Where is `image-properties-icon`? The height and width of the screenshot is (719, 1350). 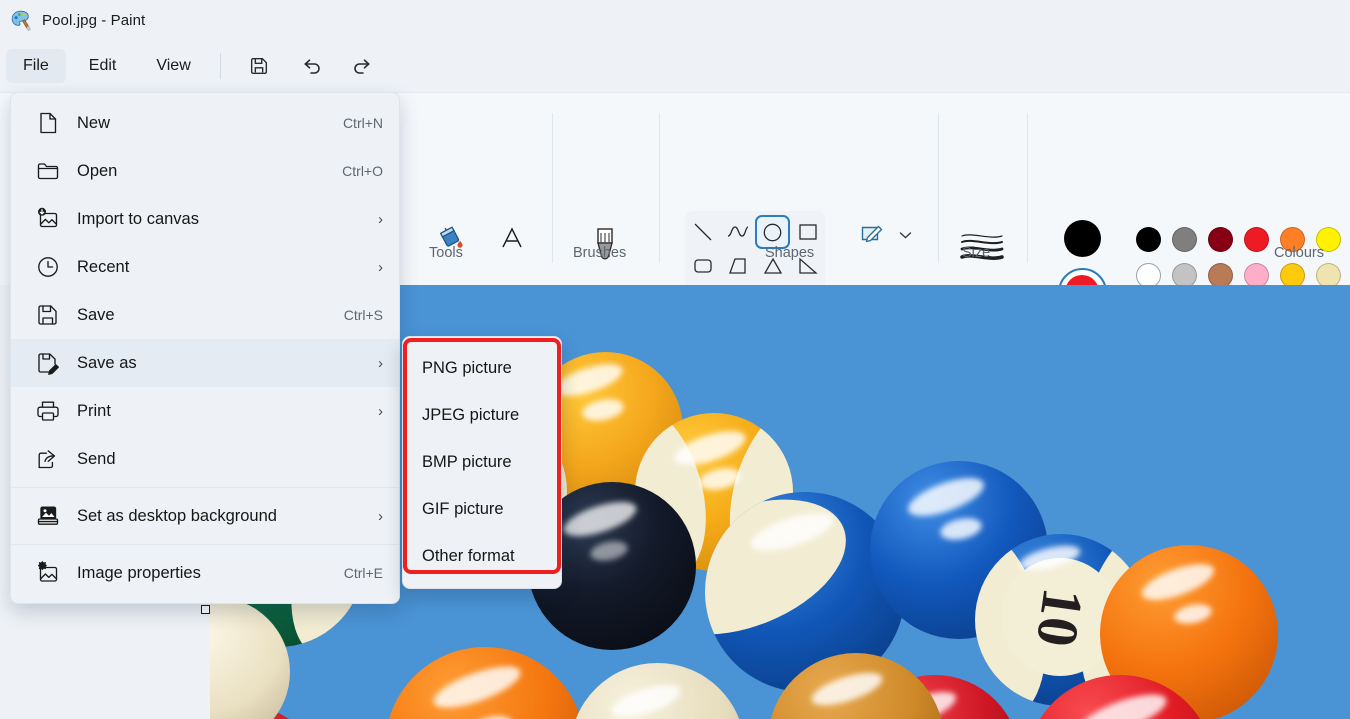 image-properties-icon is located at coordinates (48, 573).